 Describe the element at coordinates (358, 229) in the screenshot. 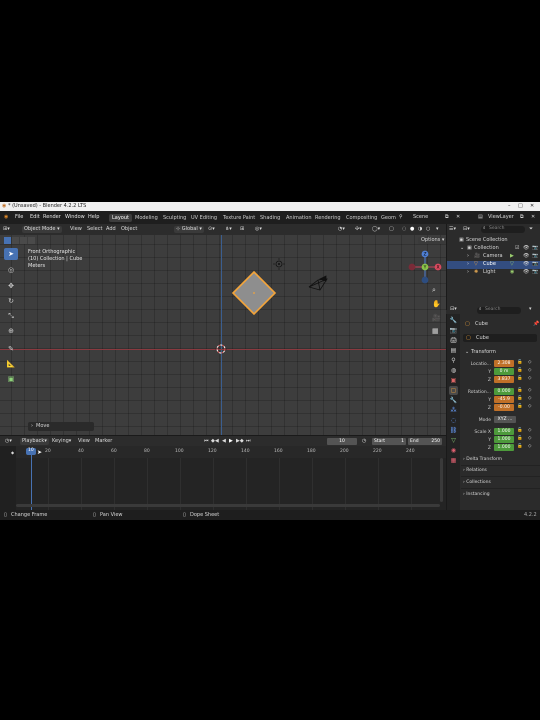

I see `gizmo-toggle-icon: ✣▾` at that location.